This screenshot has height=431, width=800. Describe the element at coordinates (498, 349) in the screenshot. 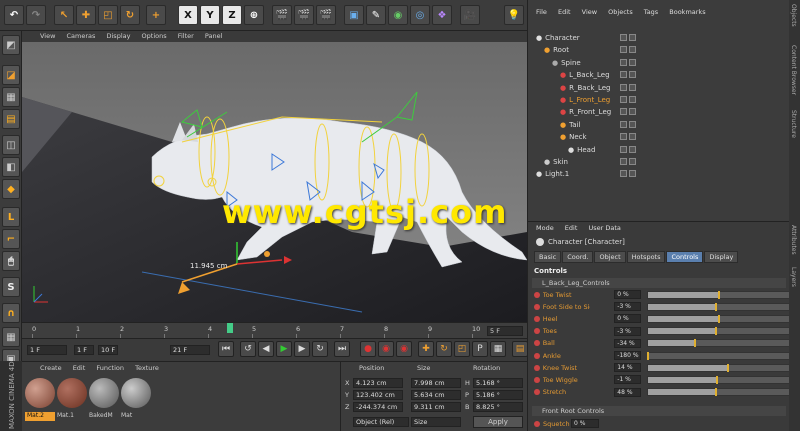

I see `key-pla-button: ▦` at that location.